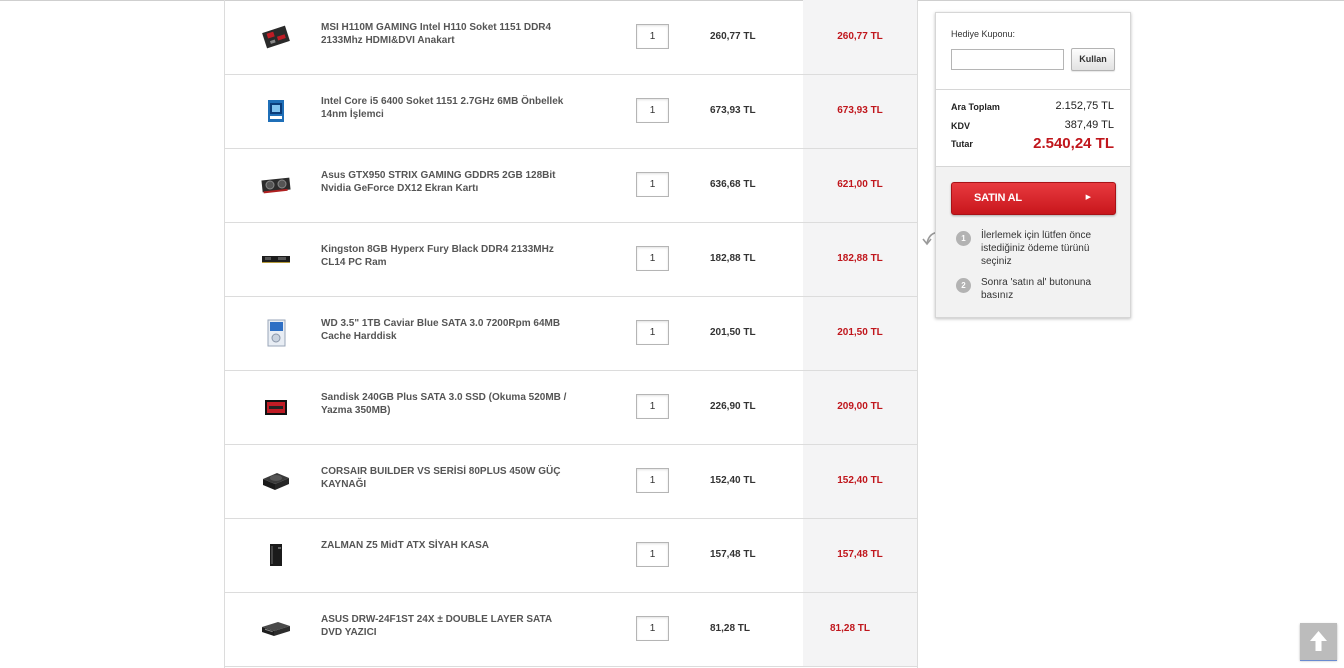 The width and height of the screenshot is (1344, 668). Describe the element at coordinates (276, 555) in the screenshot. I see `pc-case-icon` at that location.